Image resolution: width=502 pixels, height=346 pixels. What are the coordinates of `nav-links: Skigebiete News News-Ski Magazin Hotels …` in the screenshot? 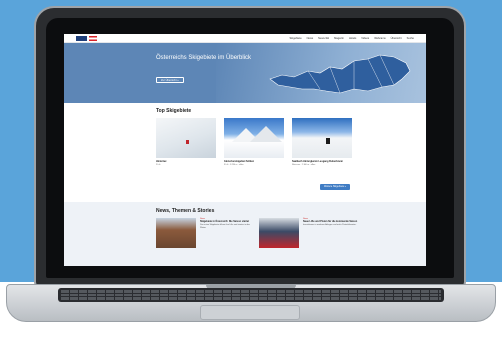 It's located at (352, 38).